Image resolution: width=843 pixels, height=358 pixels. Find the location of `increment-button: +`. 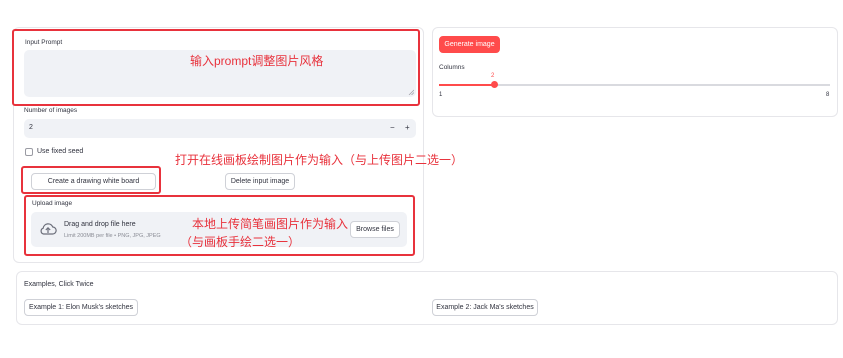

increment-button: + is located at coordinates (407, 127).